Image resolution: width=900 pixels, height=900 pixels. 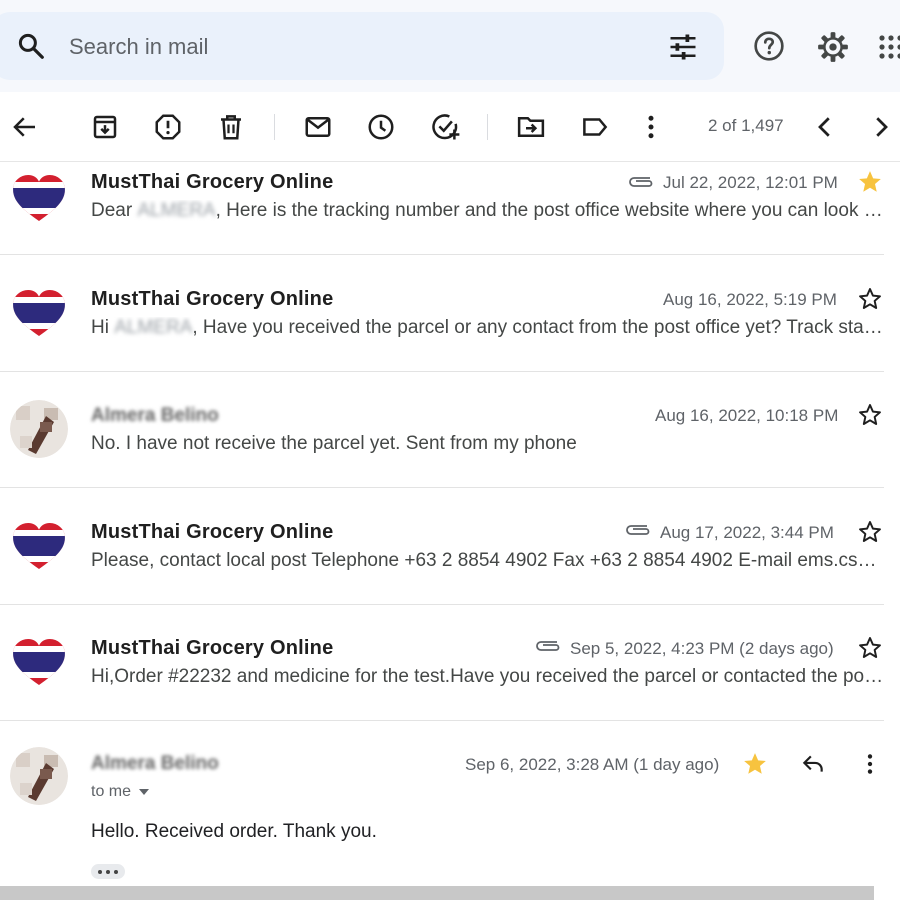 What do you see at coordinates (381, 127) in the screenshot?
I see `snooze-icon` at bounding box center [381, 127].